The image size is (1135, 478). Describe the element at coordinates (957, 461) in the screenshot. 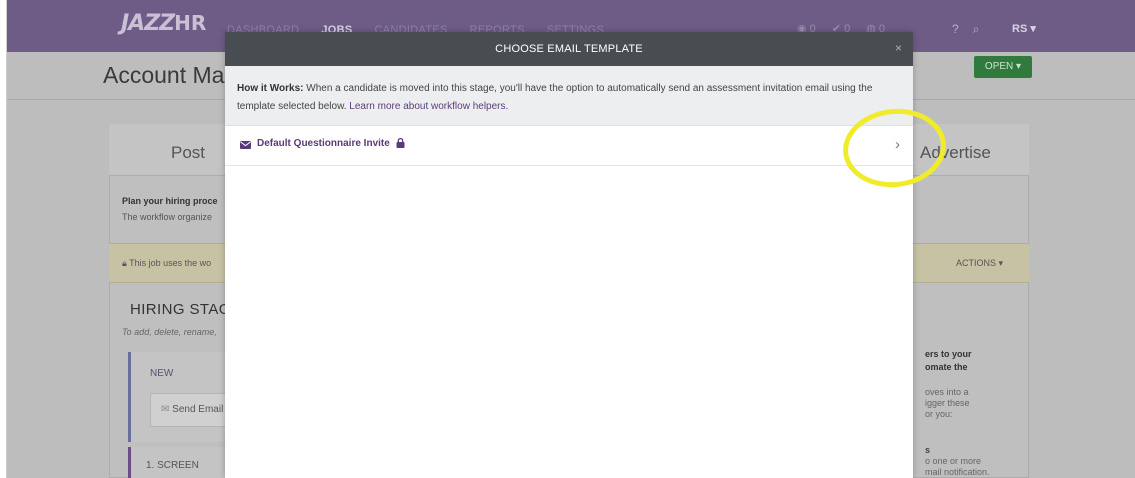

I see `sidebar-help-text-2: so one or more mail notification.` at that location.